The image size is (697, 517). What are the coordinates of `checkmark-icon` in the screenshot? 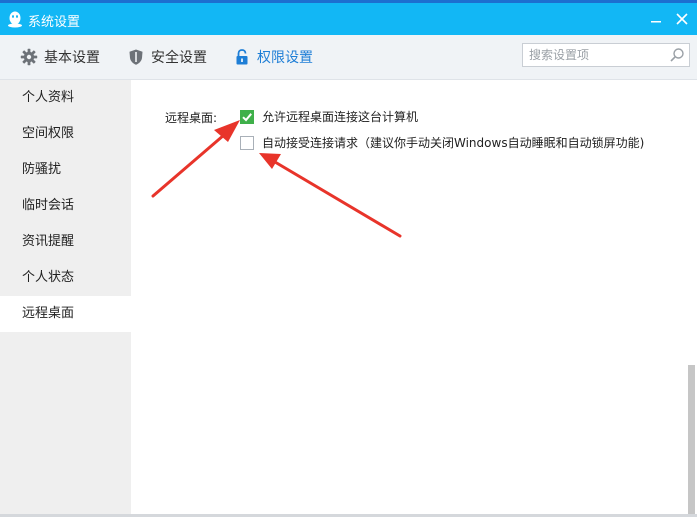 It's located at (247, 116).